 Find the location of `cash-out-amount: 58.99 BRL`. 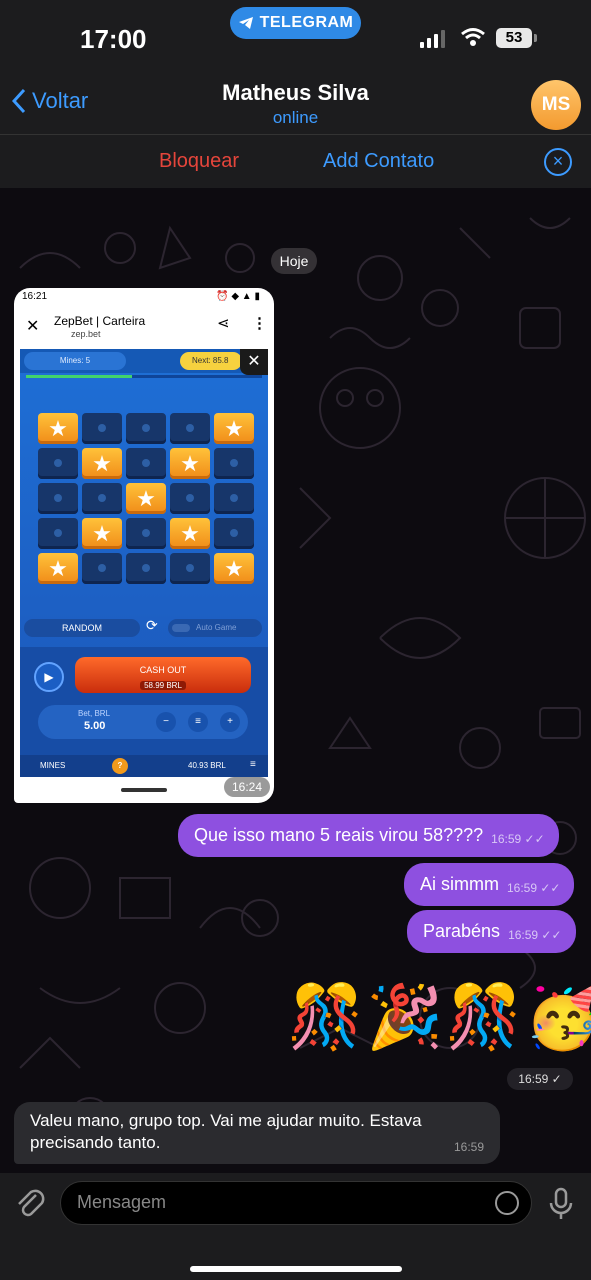

cash-out-amount: 58.99 BRL is located at coordinates (163, 685).